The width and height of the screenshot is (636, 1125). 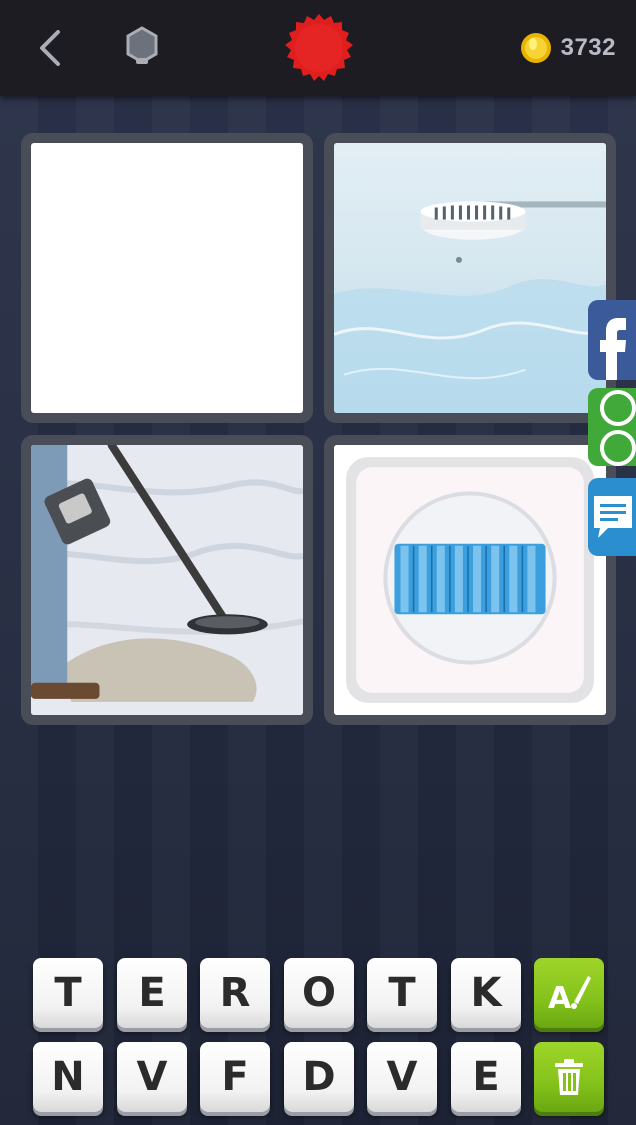 What do you see at coordinates (68, 1077) in the screenshot?
I see `letter-key: N` at bounding box center [68, 1077].